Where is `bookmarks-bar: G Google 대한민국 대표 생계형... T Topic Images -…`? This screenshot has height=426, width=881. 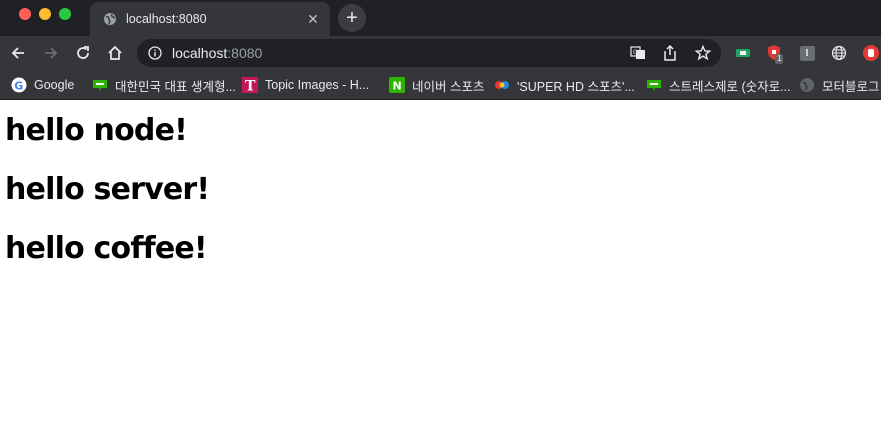
bookmarks-bar: G Google 대한민국 대표 생계형... T Topic Images -… is located at coordinates (440, 85).